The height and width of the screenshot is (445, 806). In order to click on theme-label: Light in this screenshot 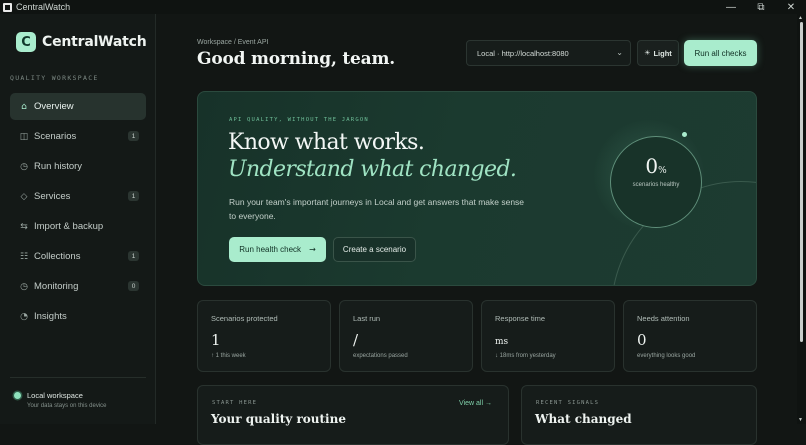, I will do `click(662, 53)`.